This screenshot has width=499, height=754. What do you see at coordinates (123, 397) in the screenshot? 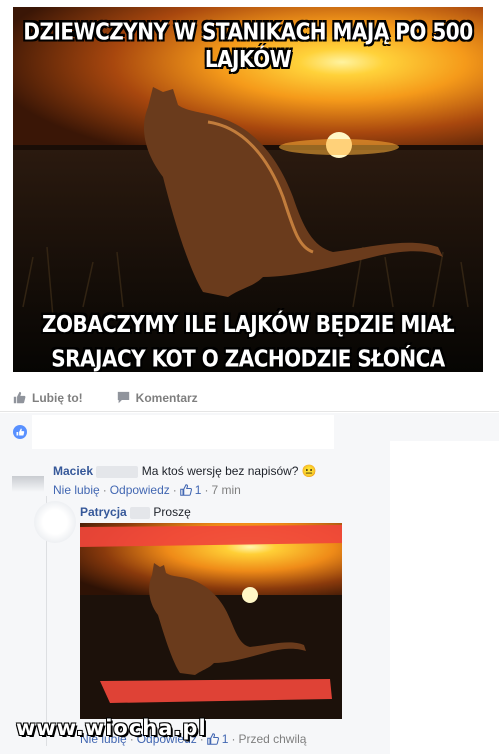
I see `comment-icon` at bounding box center [123, 397].